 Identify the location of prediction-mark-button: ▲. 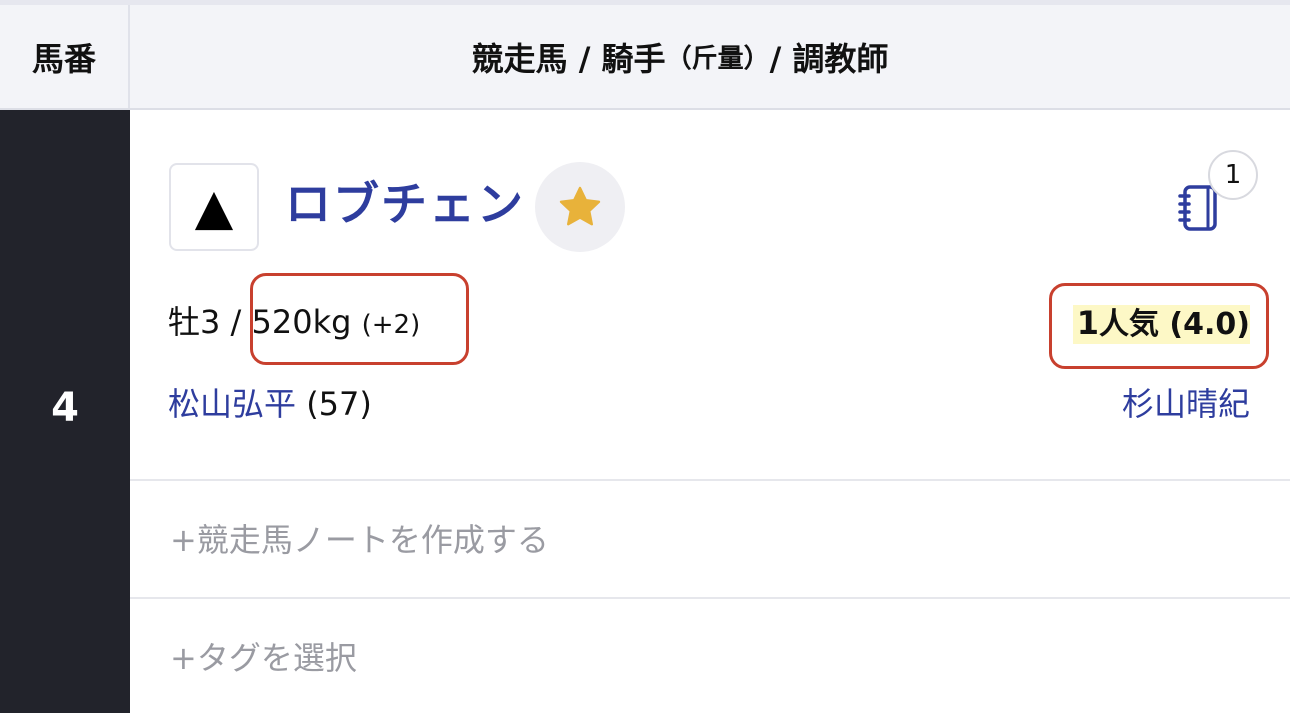
(214, 207).